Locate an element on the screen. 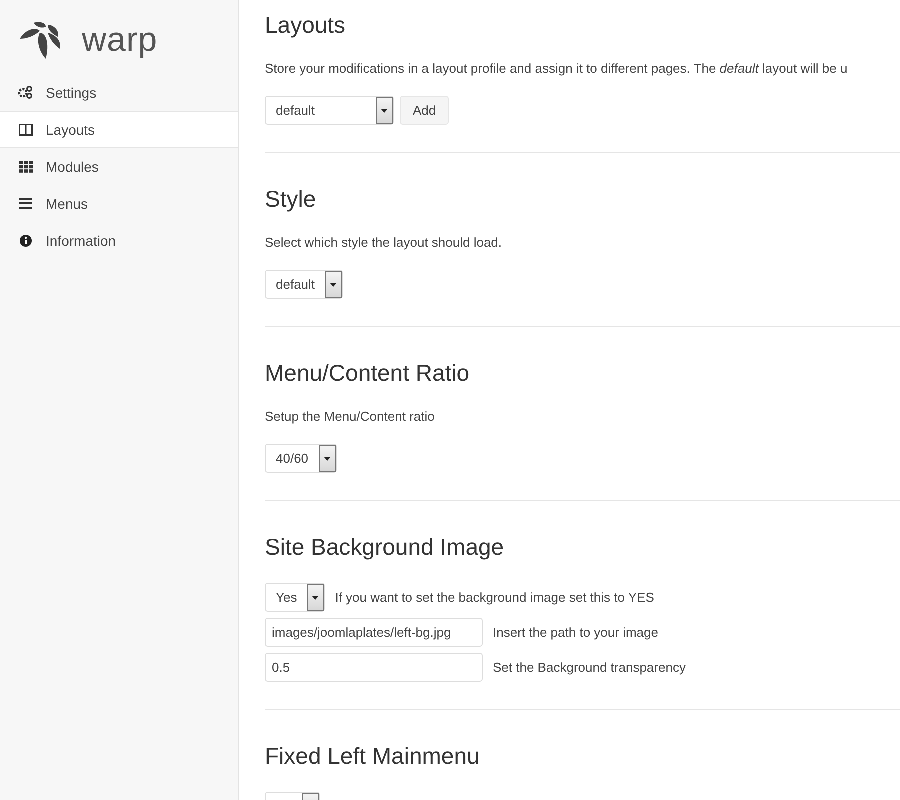 This screenshot has width=900, height=800. section-description: Select which style the layout should load. is located at coordinates (384, 242).